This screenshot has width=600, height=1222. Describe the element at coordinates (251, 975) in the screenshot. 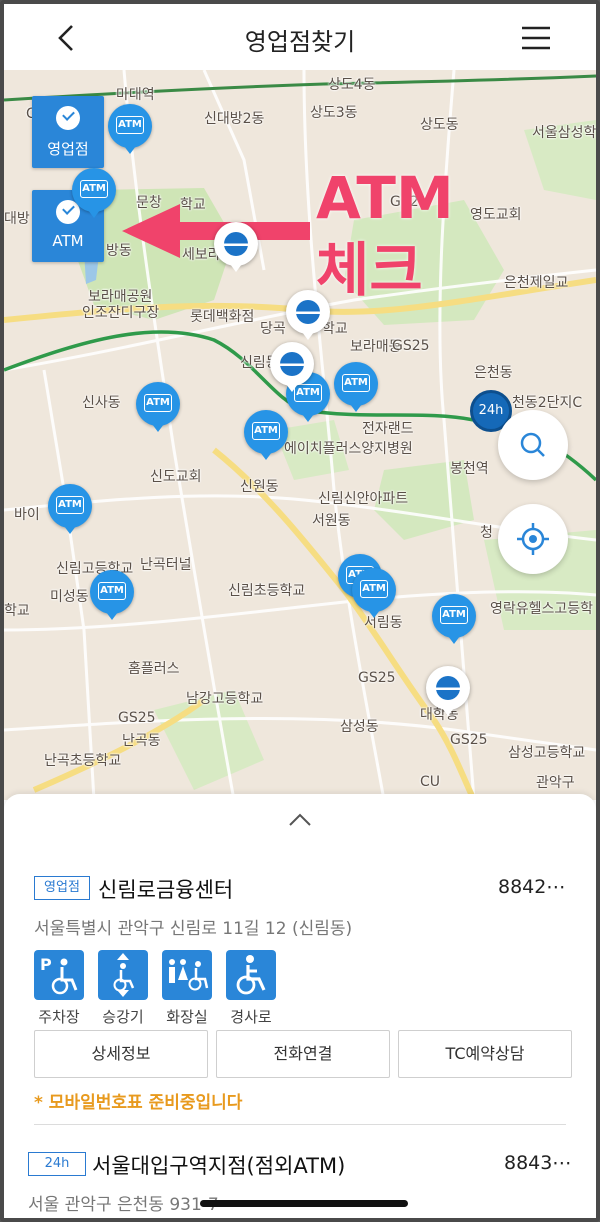

I see `wheelchair-icon` at that location.